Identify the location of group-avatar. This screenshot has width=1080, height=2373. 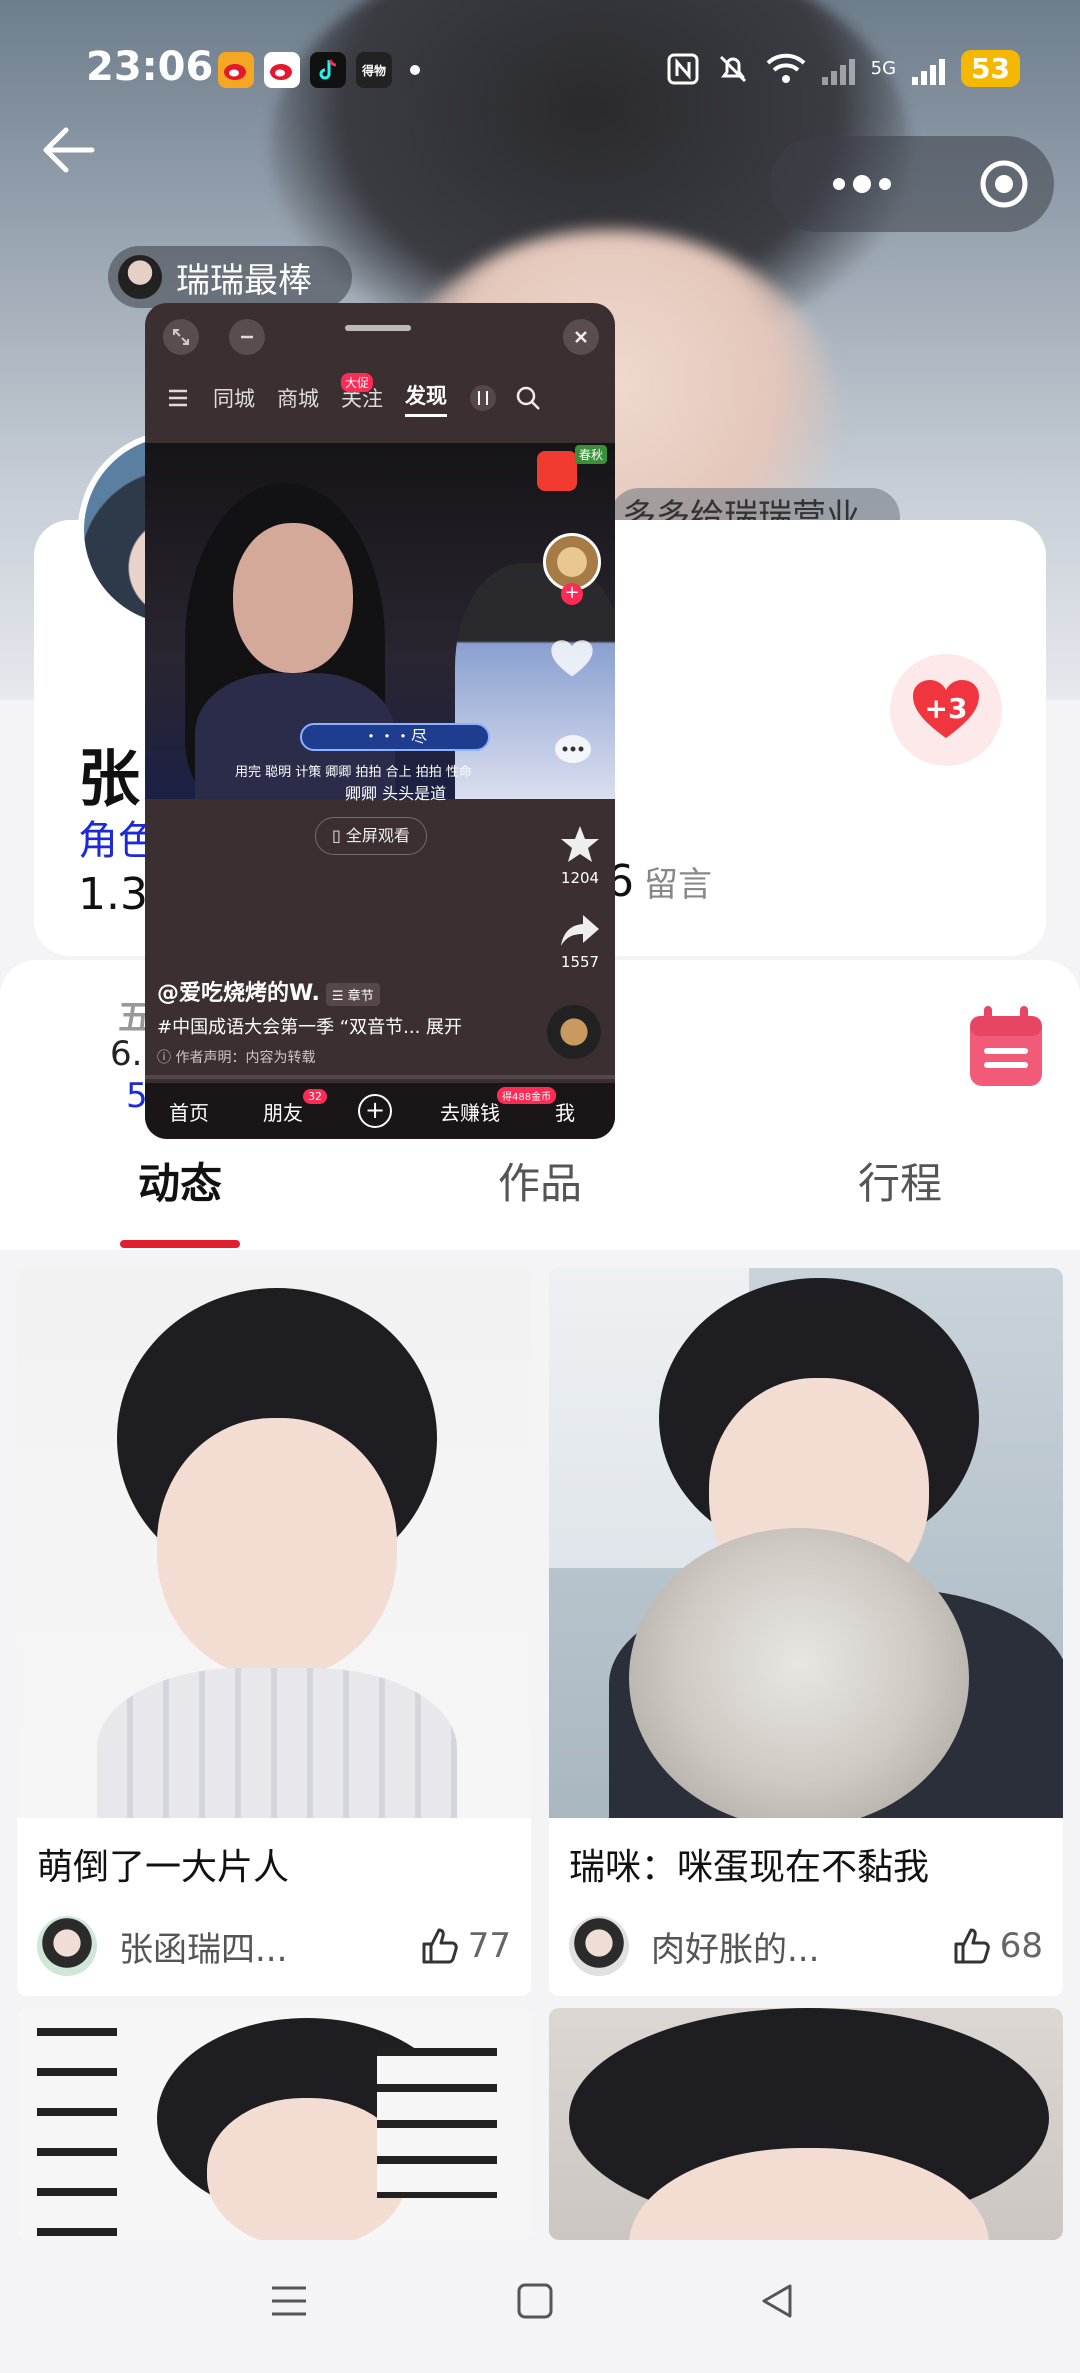
(140, 277).